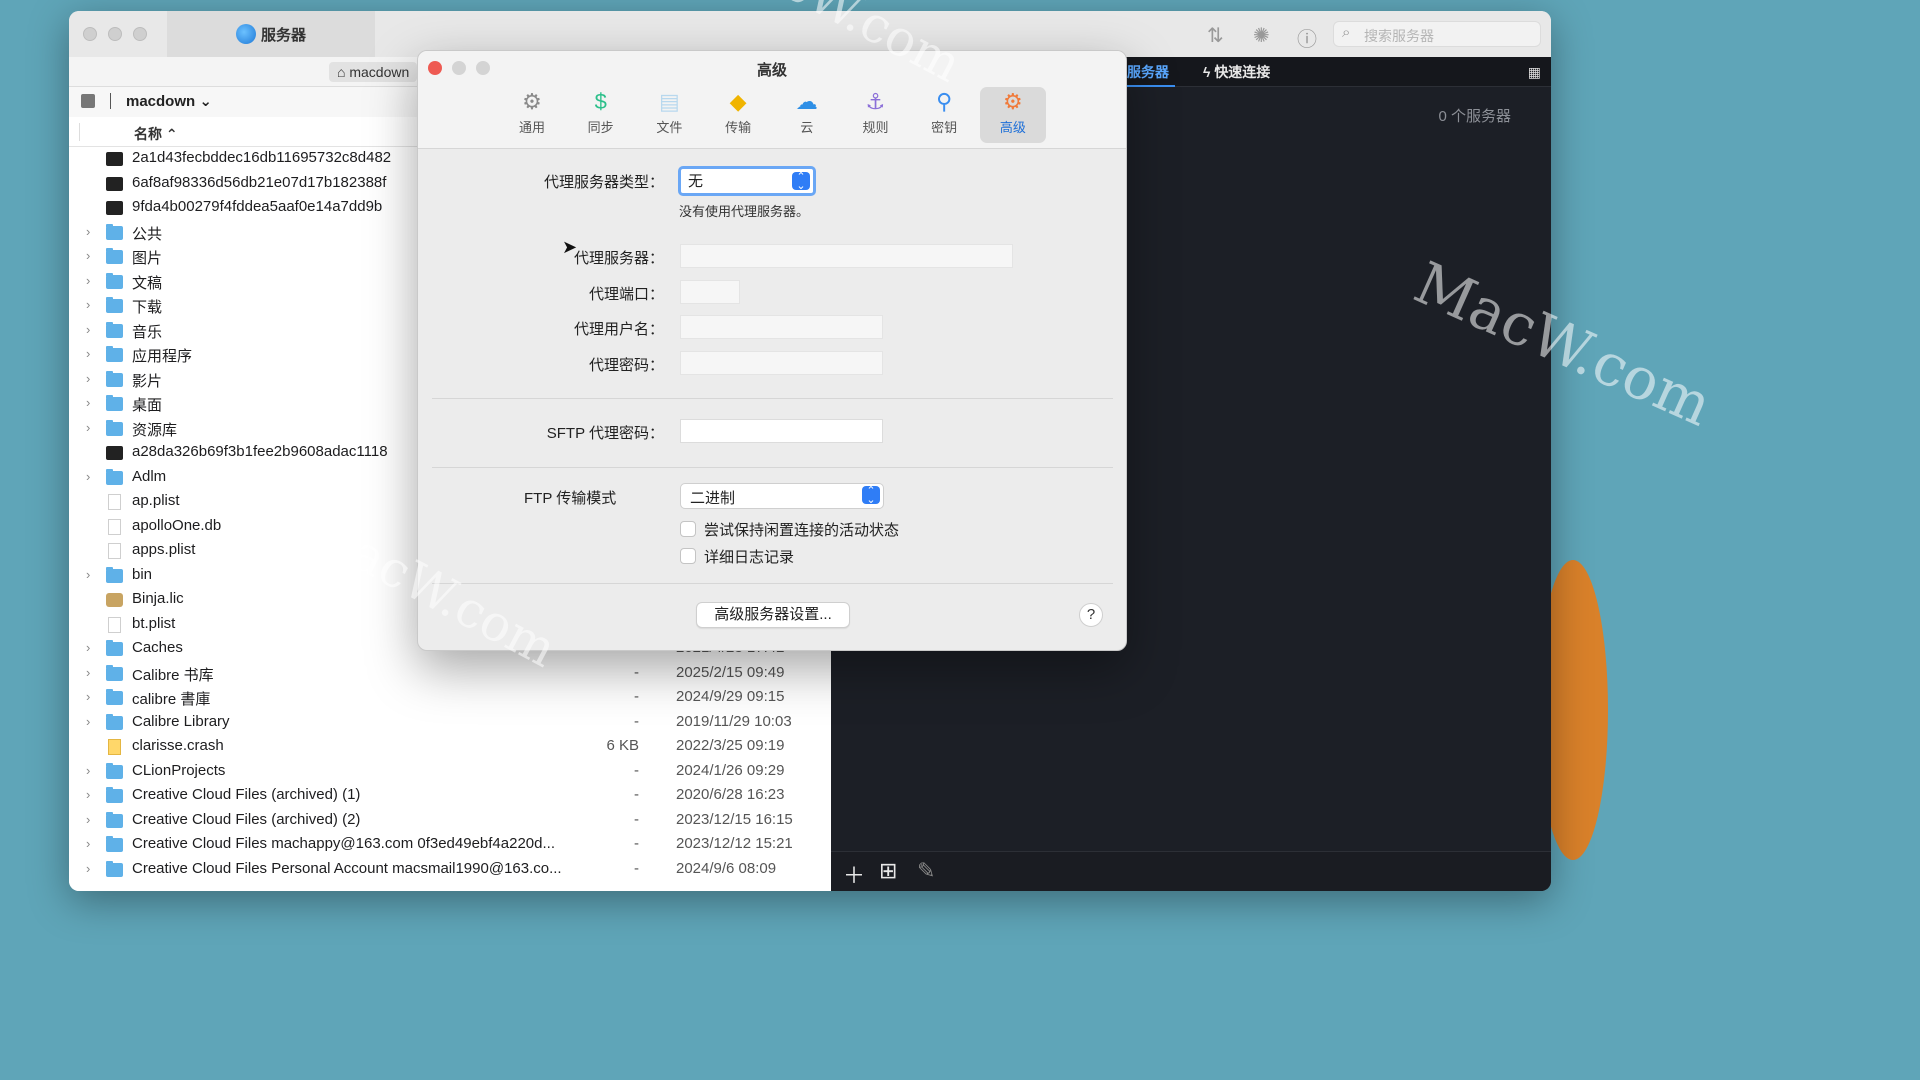  What do you see at coordinates (669, 115) in the screenshot?
I see `pref-tab-2: ▤ 文件` at bounding box center [669, 115].